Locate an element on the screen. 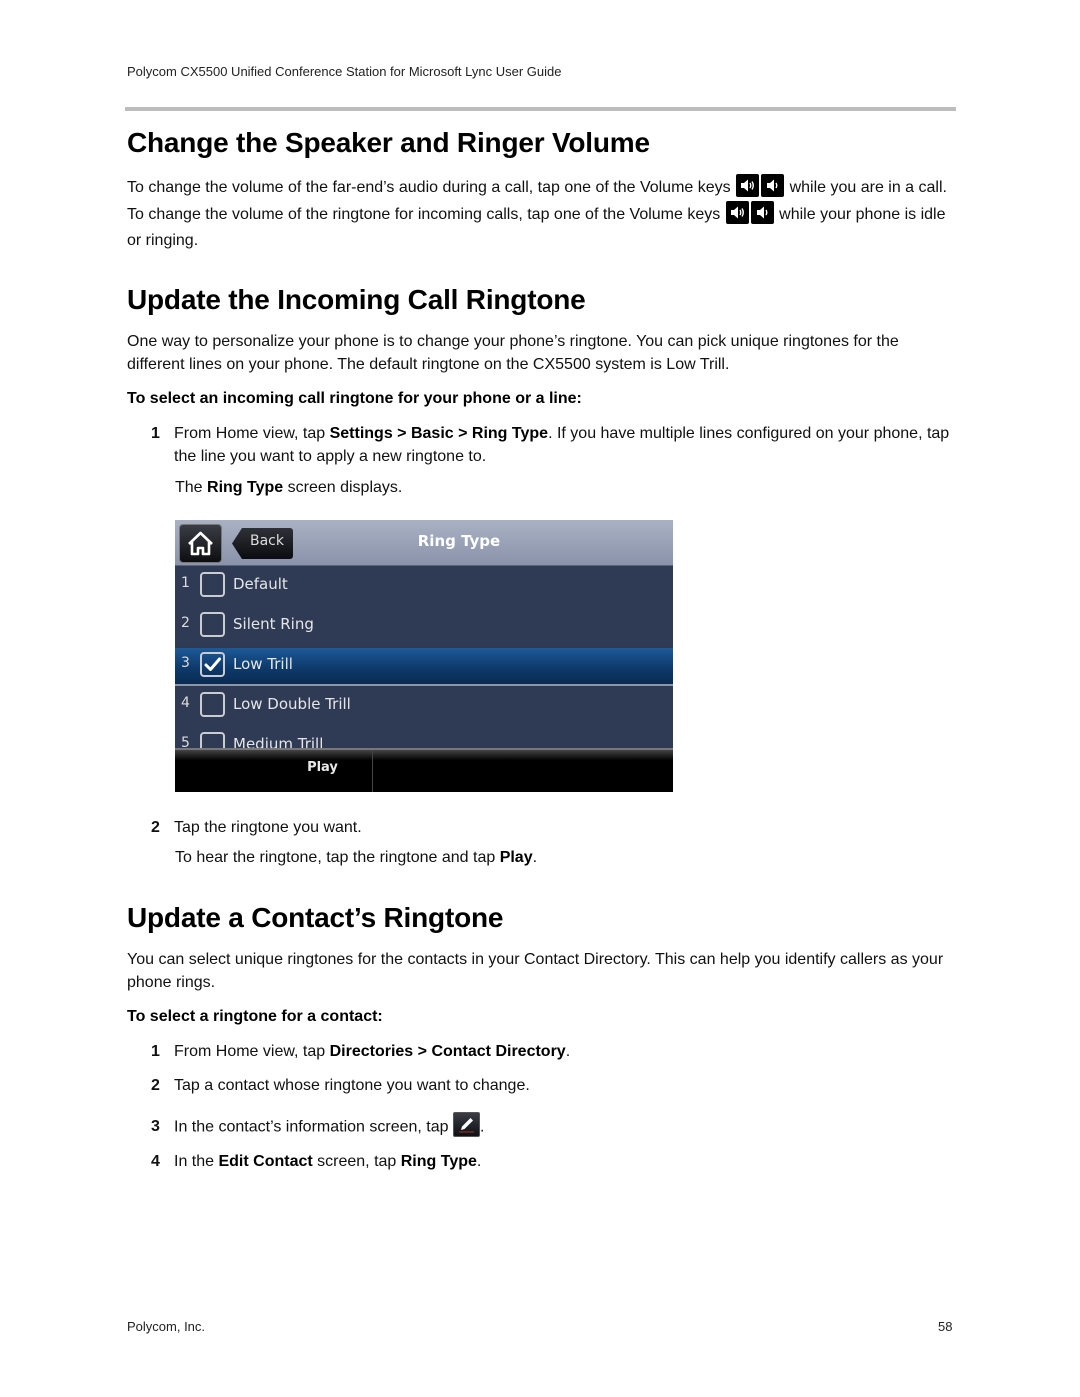 Image resolution: width=1080 pixels, height=1397 pixels. incoming-step-1-result: The Ring Type screen displays. is located at coordinates (289, 487).